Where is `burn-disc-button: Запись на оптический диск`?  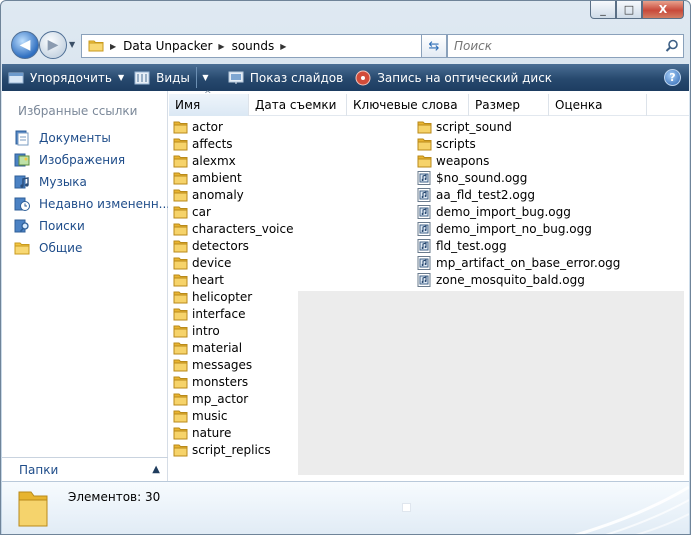 burn-disc-button: Запись на оптический диск is located at coordinates (453, 77).